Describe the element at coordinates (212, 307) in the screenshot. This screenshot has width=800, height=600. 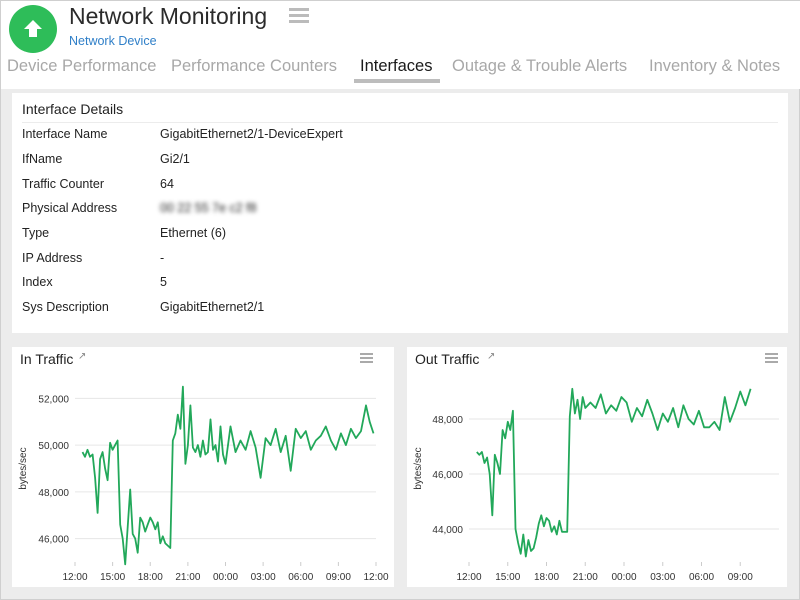
I see `detail-value: GigabitEthernet2/1` at that location.